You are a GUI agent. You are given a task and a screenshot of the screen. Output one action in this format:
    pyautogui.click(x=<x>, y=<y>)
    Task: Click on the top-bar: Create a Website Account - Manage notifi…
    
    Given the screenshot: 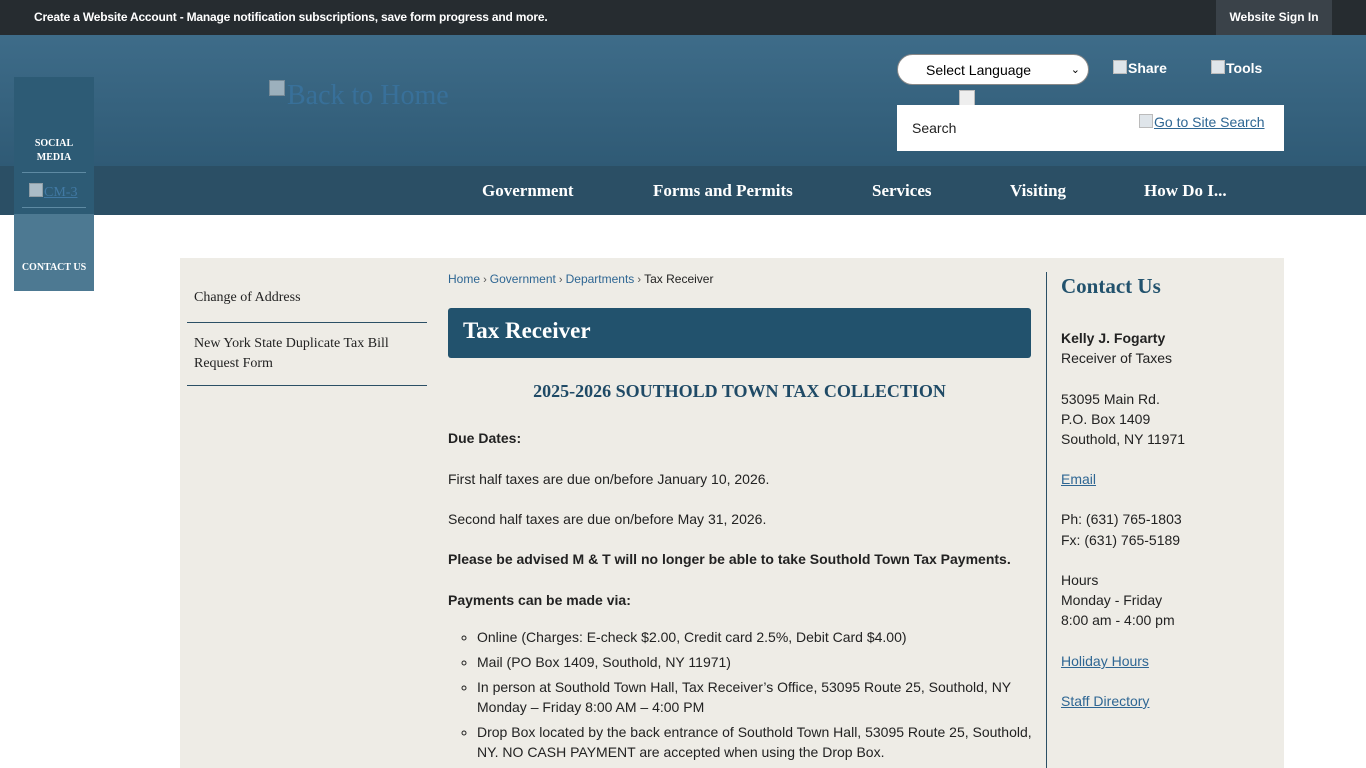 What is the action you would take?
    pyautogui.click(x=683, y=17)
    